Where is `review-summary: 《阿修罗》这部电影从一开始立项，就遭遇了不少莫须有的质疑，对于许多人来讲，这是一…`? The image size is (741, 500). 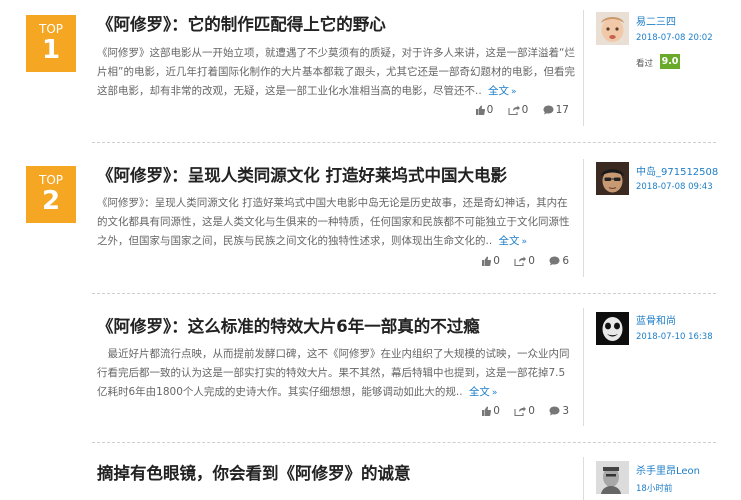
review-summary: 《阿修罗》这部电影从一开始立项，就遭遇了不少莫须有的质疑，对于许多人来讲，这是一… is located at coordinates (336, 73).